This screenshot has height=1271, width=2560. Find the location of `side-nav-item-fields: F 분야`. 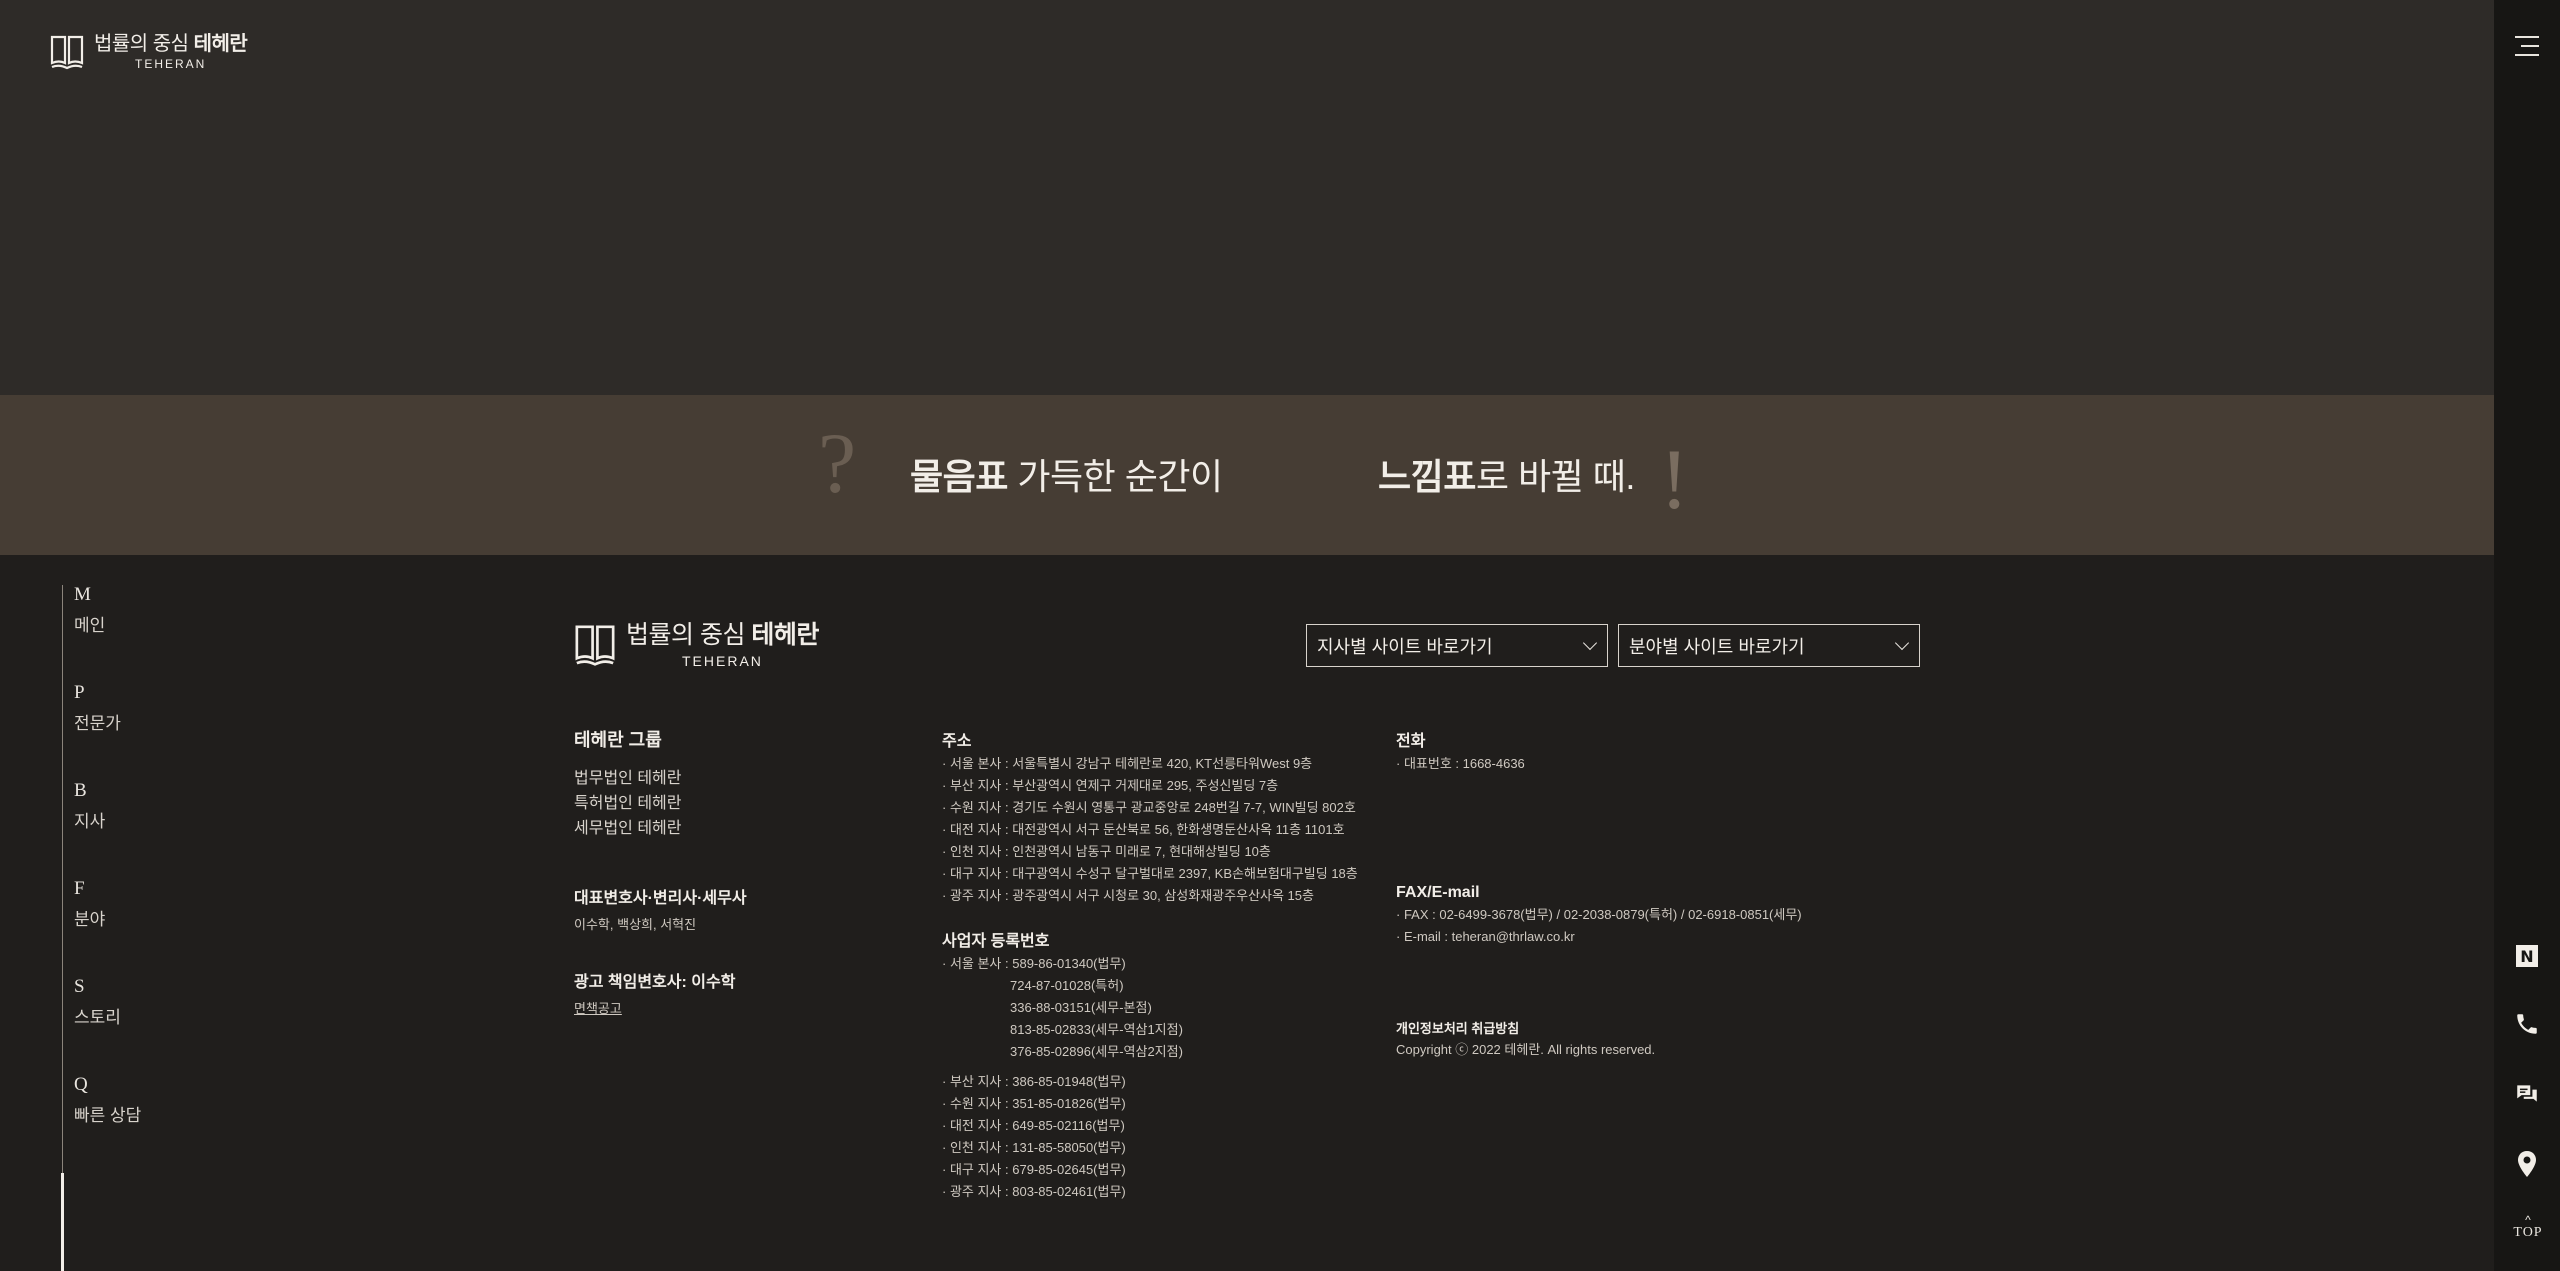

side-nav-item-fields: F 분야 is located at coordinates (89, 904).